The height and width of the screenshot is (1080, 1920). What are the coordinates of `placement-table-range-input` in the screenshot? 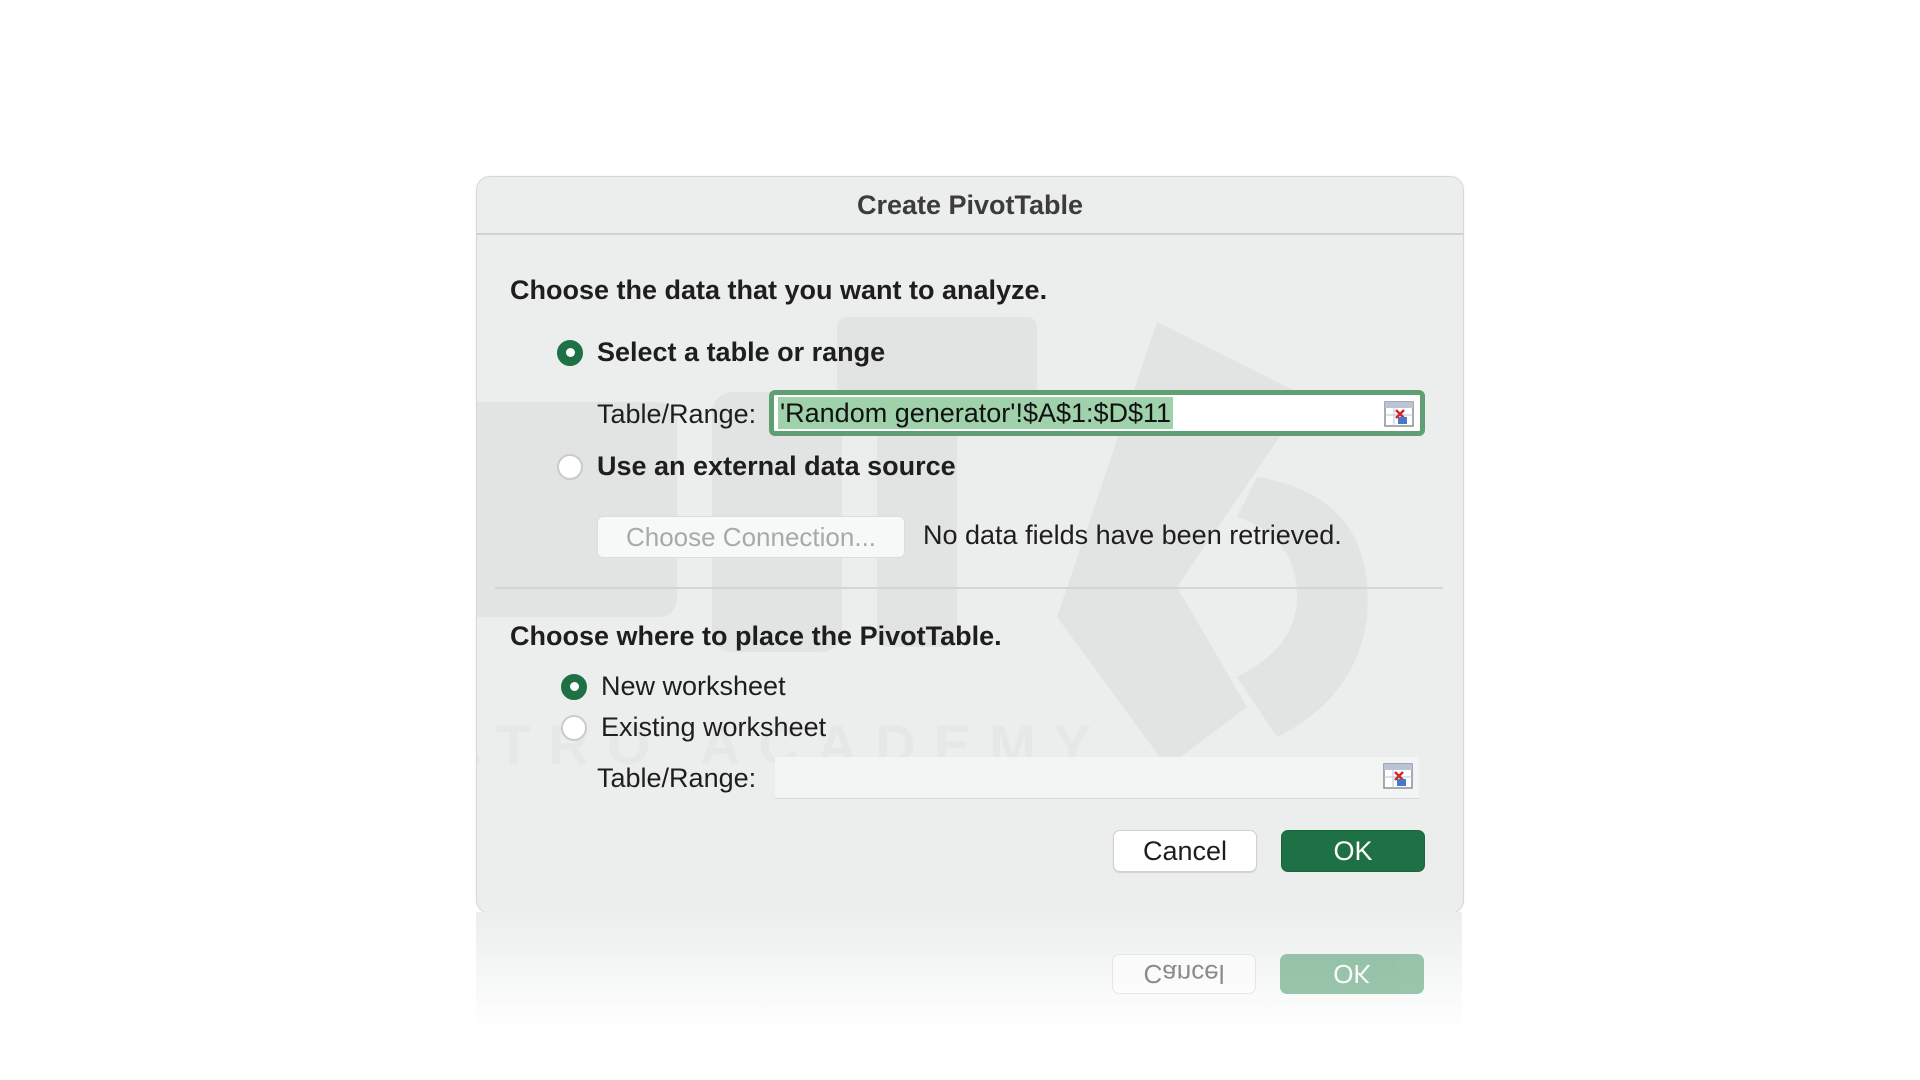 It's located at (1097, 778).